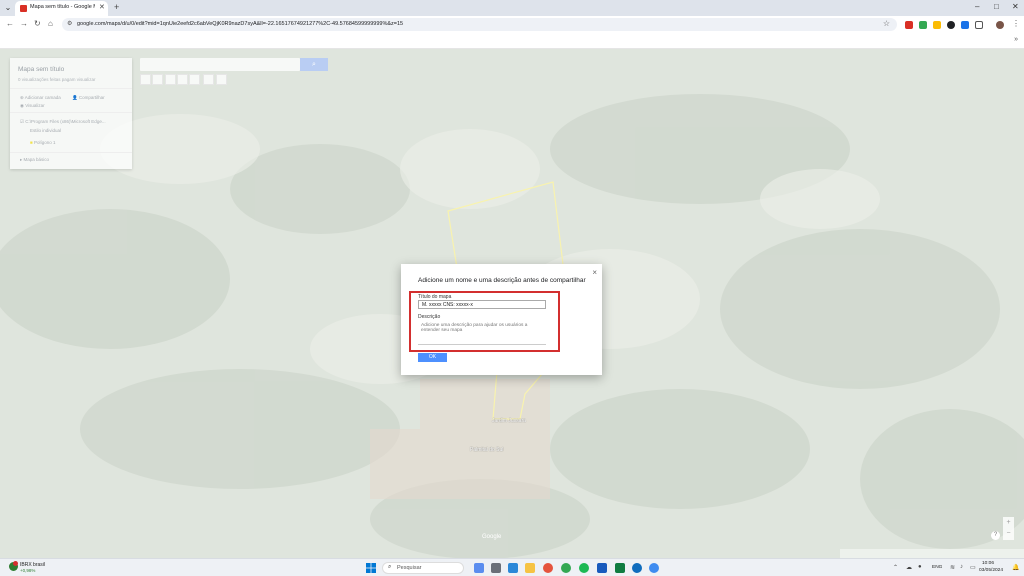  Describe the element at coordinates (432, 357) in the screenshot. I see `ok-button: OK` at that location.